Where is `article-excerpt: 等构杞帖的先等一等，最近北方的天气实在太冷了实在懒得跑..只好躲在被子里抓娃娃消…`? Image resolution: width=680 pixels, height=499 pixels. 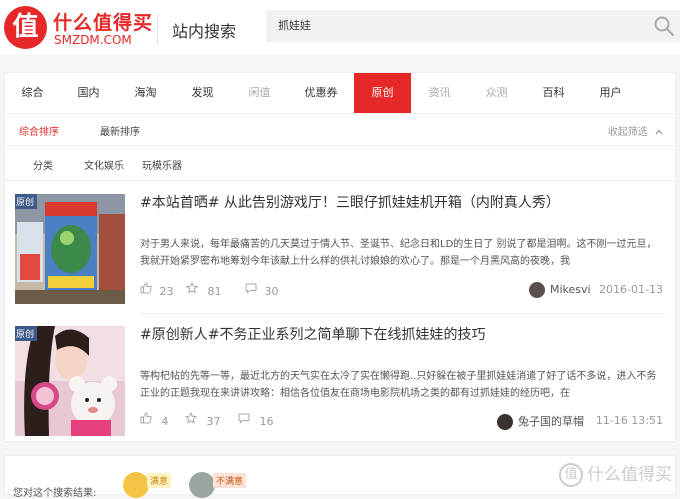
article-excerpt: 等构杞帖的先等一等，最近北方的天气实在太冷了实在懒得跑..只好躲在被子里抓娃娃消… is located at coordinates (398, 385).